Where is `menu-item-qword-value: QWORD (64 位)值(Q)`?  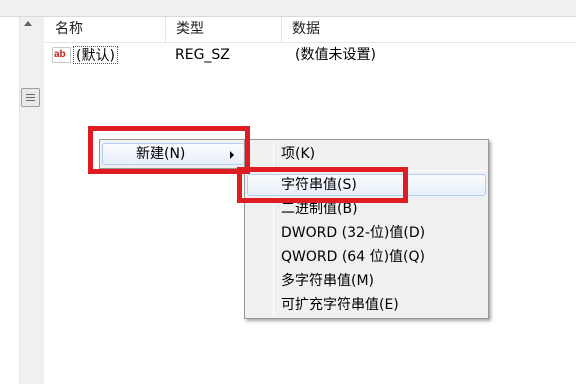 menu-item-qword-value: QWORD (64 位)值(Q) is located at coordinates (366, 257).